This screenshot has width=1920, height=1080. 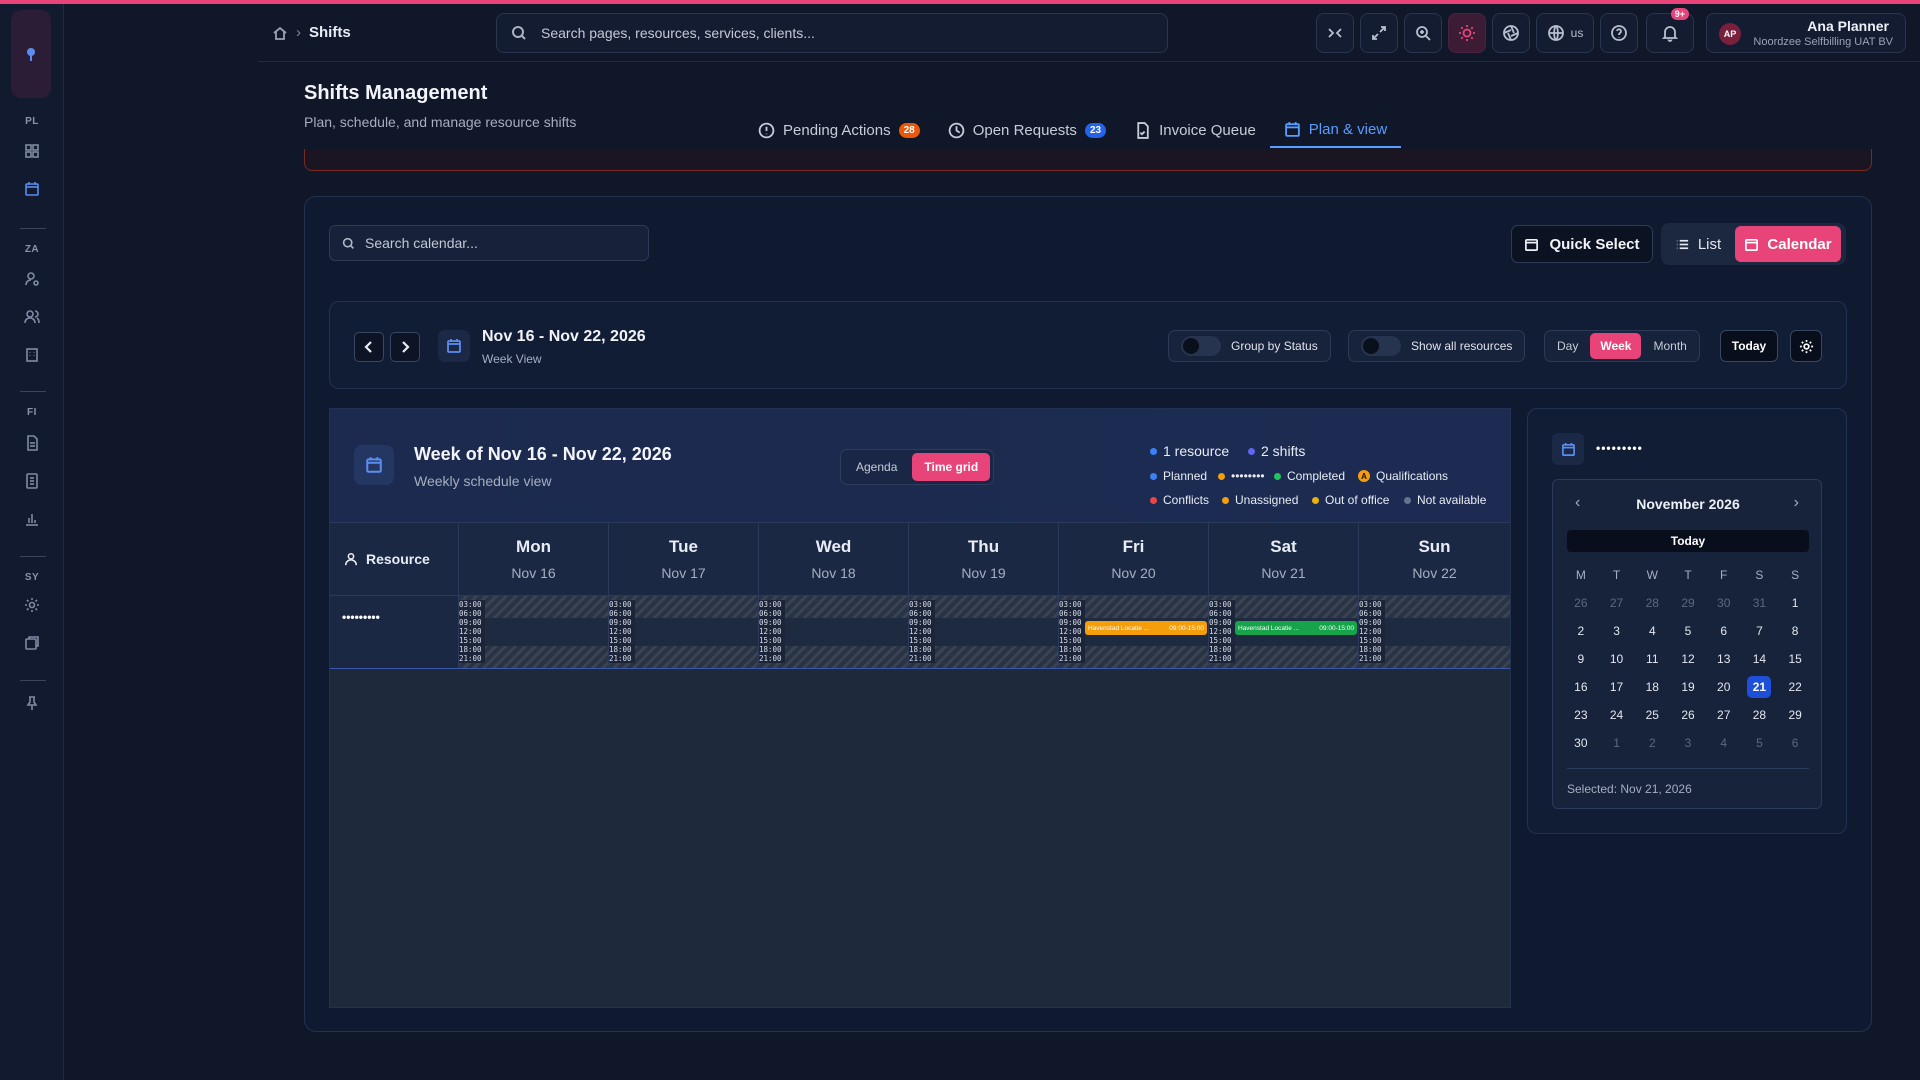 I want to click on bar-chart-icon, so click(x=32, y=519).